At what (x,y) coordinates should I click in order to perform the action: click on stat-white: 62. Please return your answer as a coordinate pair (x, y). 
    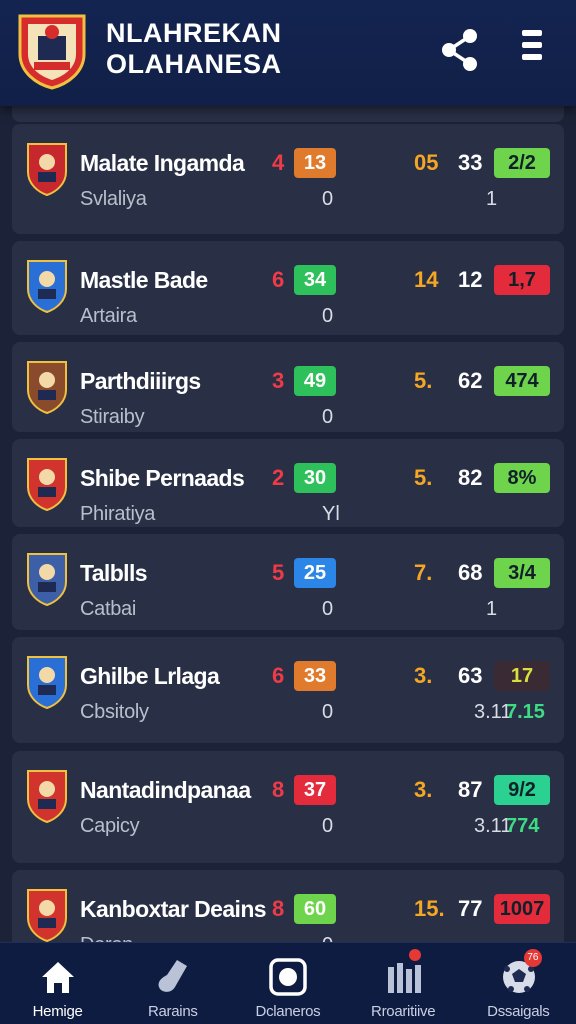
    Looking at the image, I should click on (470, 380).